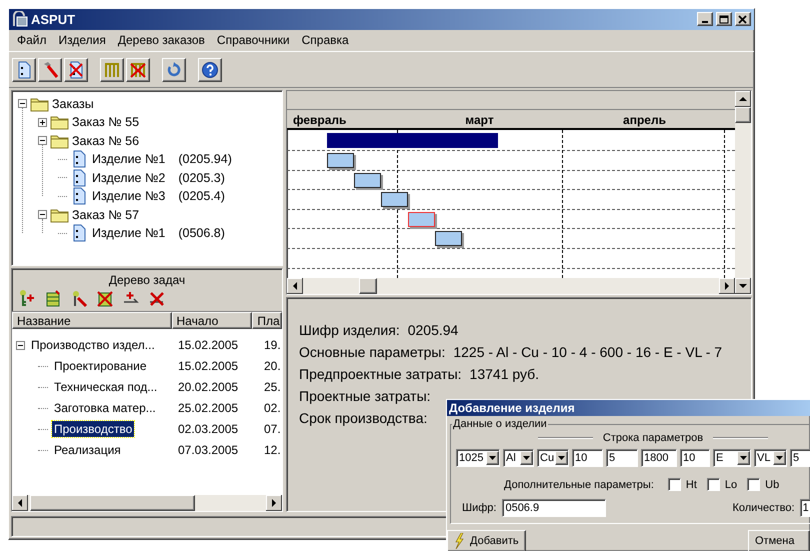 This screenshot has height=551, width=810. Describe the element at coordinates (372, 353) in the screenshot. I see `detail-label: Основные параметры:` at that location.